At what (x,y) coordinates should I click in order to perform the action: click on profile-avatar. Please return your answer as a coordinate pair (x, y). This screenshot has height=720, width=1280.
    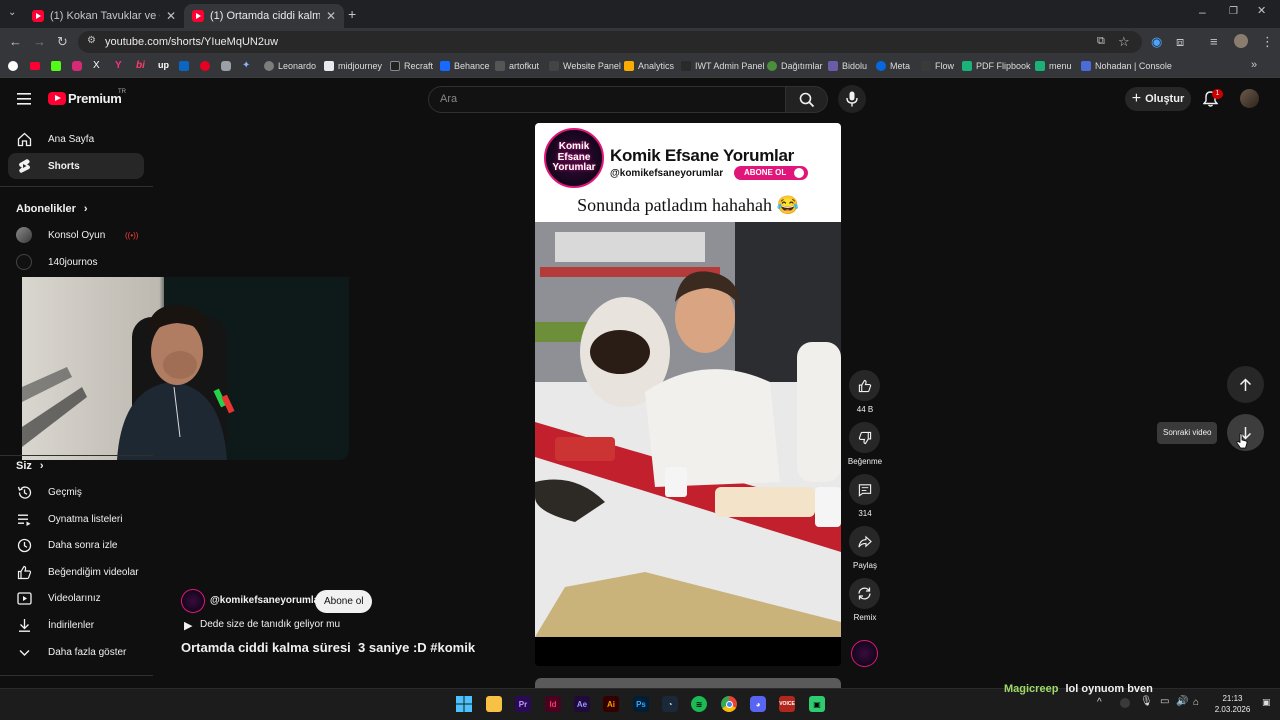
    Looking at the image, I should click on (1241, 41).